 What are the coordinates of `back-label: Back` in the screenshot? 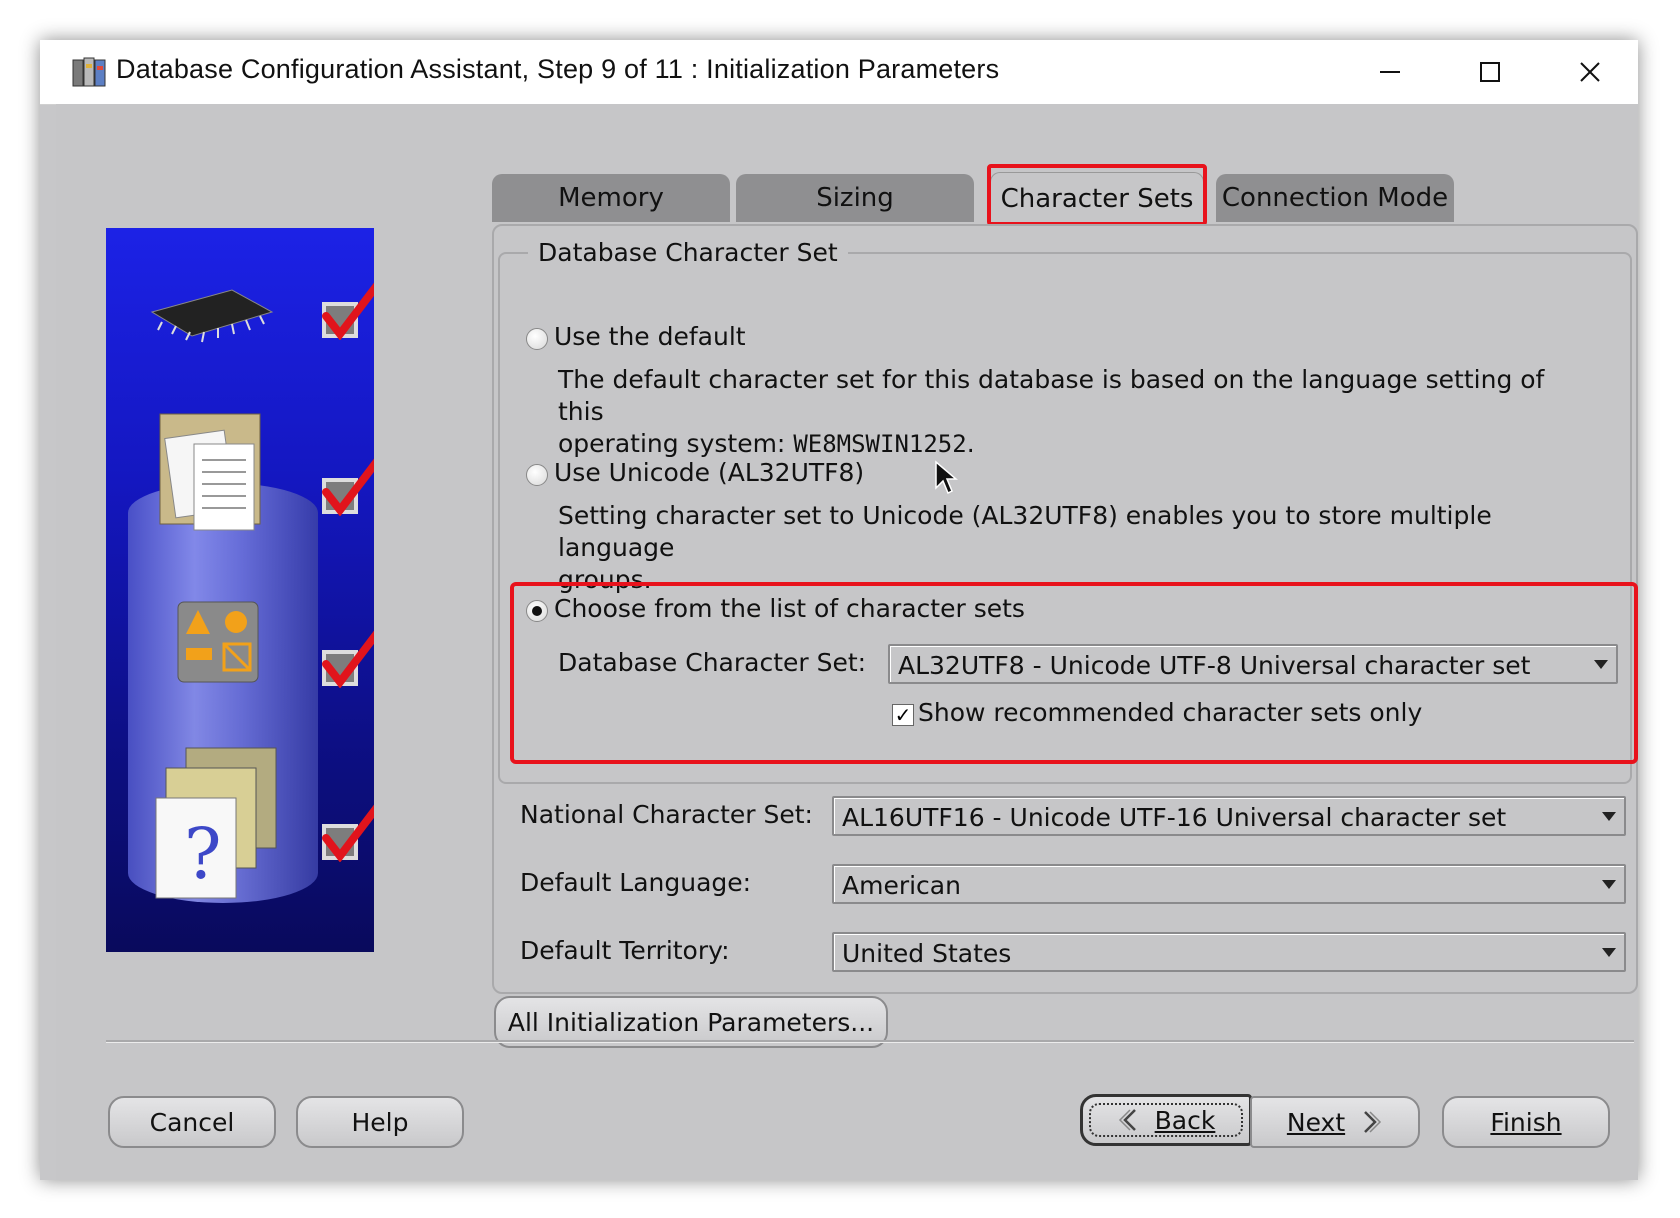 It's located at (1185, 1120).